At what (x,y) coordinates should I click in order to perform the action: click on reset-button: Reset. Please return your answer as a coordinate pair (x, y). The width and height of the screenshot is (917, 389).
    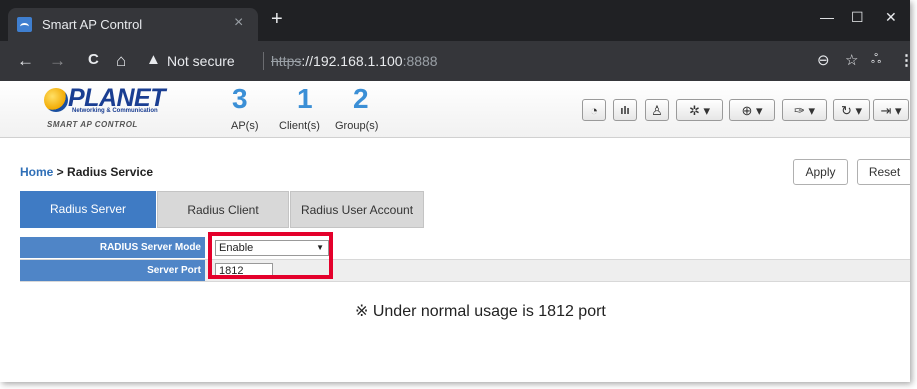
    Looking at the image, I should click on (883, 172).